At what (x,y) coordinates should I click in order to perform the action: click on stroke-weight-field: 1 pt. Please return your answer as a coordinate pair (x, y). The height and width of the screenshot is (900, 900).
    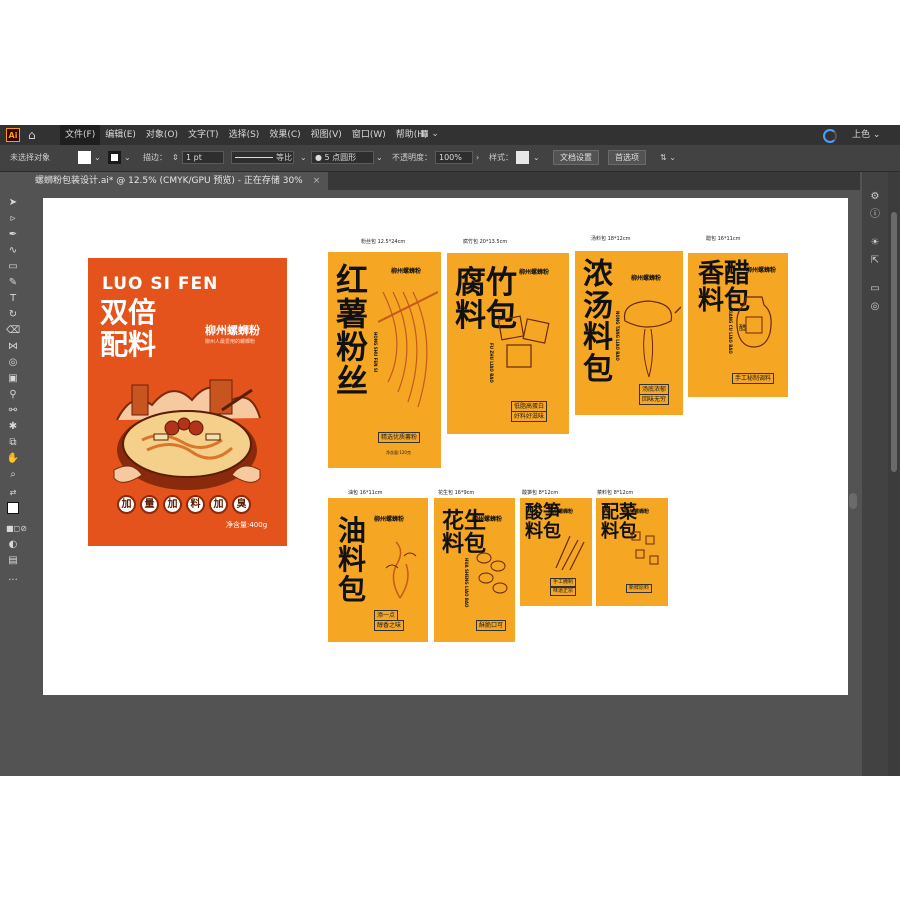
    Looking at the image, I should click on (203, 157).